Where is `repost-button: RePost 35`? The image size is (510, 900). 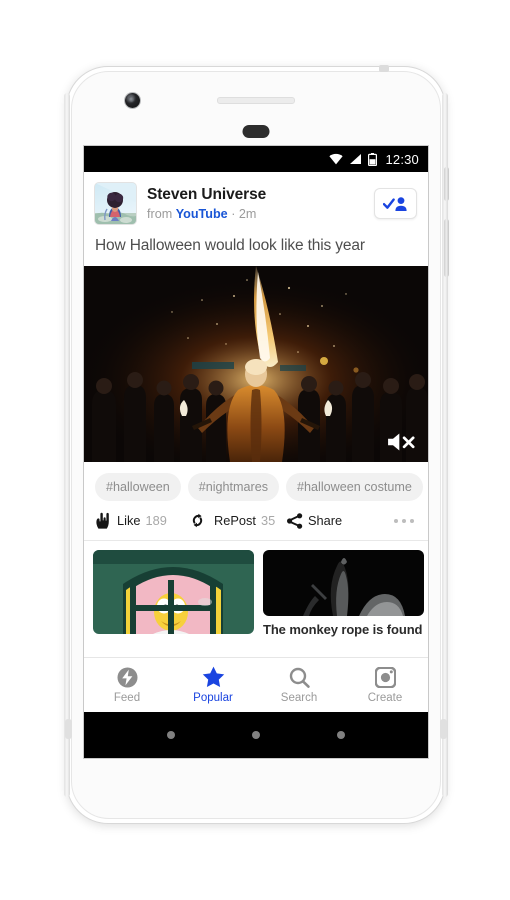
repost-button: RePost 35 is located at coordinates (239, 520).